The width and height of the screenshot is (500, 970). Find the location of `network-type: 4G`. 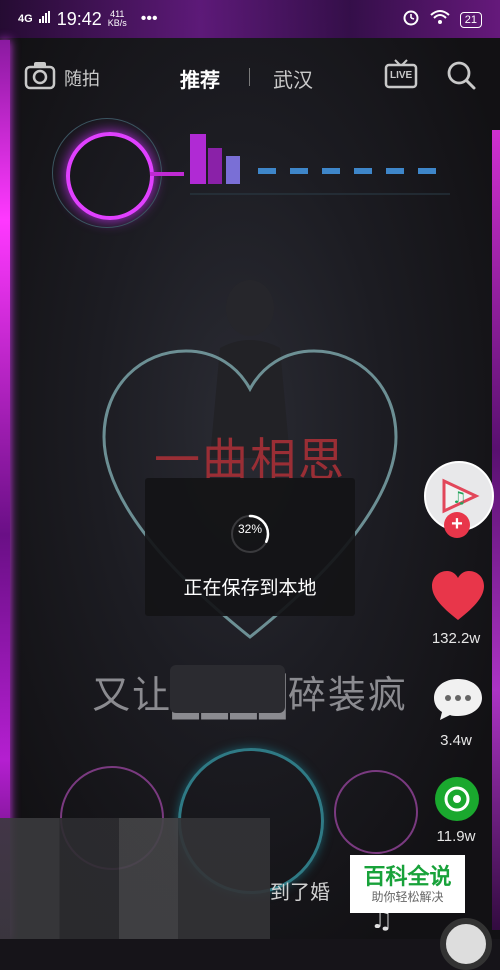

network-type: 4G is located at coordinates (25, 19).